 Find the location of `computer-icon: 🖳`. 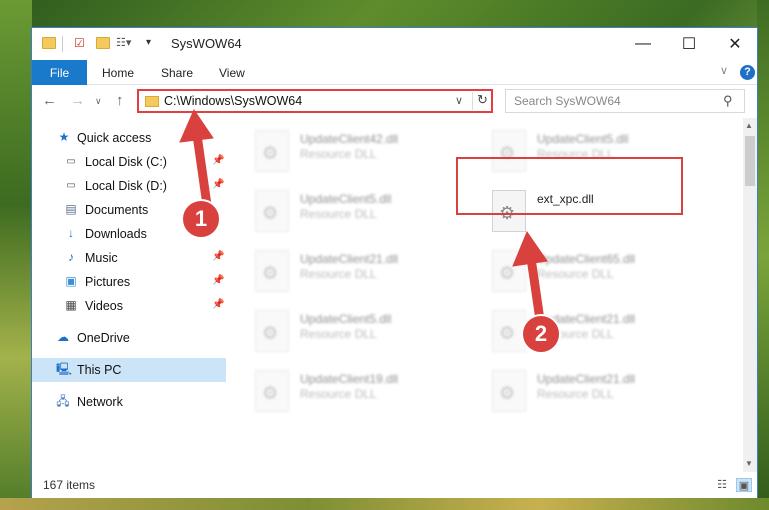

computer-icon: 🖳 is located at coordinates (64, 369).